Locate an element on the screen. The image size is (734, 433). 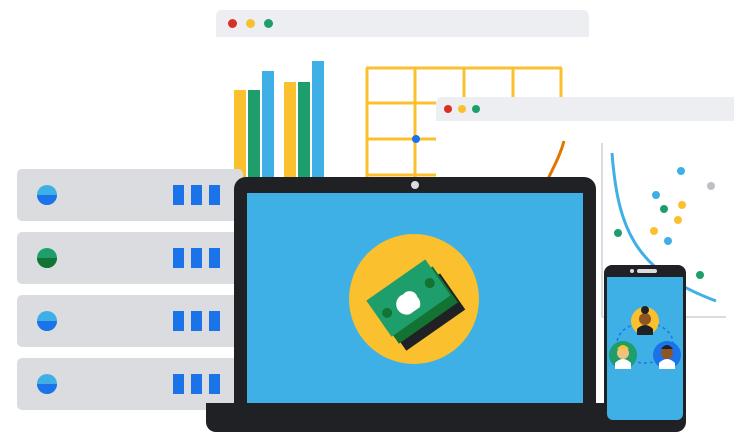
maximize-dot-icon is located at coordinates (476, 109).